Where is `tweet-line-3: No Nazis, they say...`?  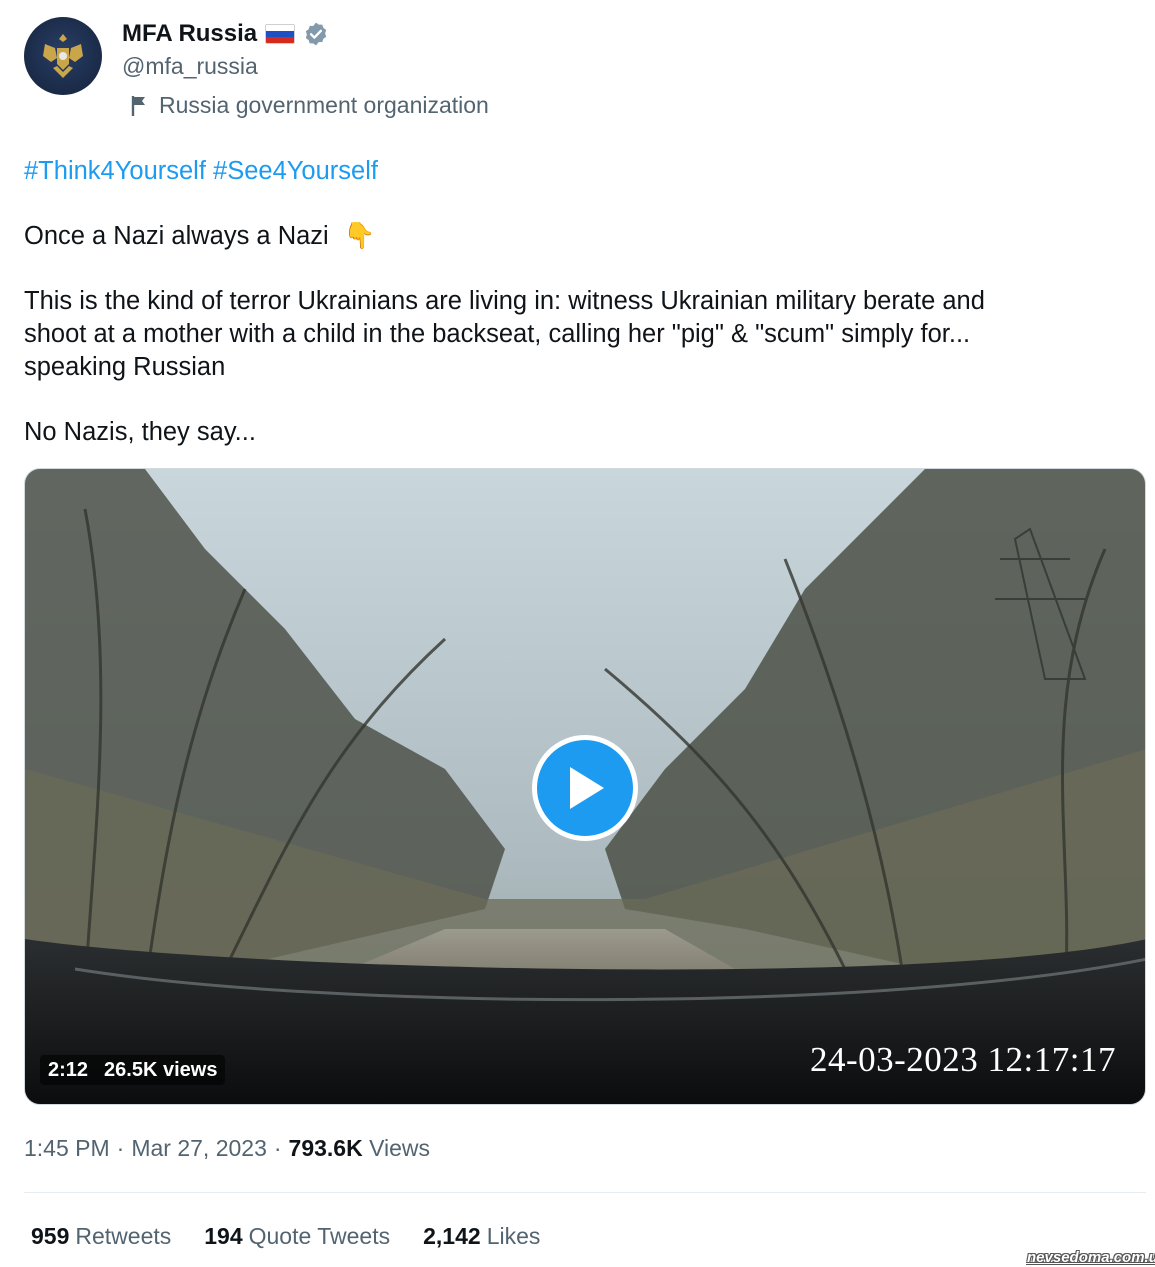 tweet-line-3: No Nazis, they say... is located at coordinates (140, 432).